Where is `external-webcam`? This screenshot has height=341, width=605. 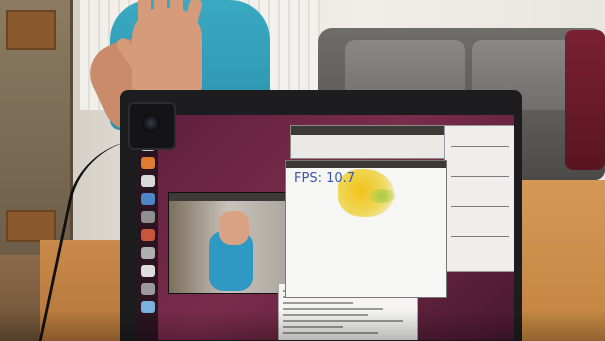
external-webcam is located at coordinates (152, 126).